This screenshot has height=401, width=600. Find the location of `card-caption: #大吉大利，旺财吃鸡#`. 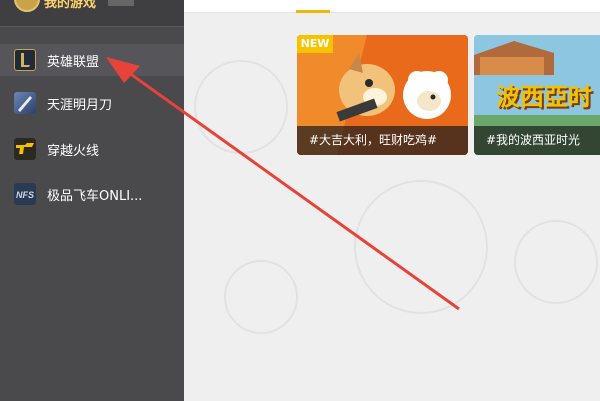

card-caption: #大吉大利，旺财吃鸡# is located at coordinates (382, 140).